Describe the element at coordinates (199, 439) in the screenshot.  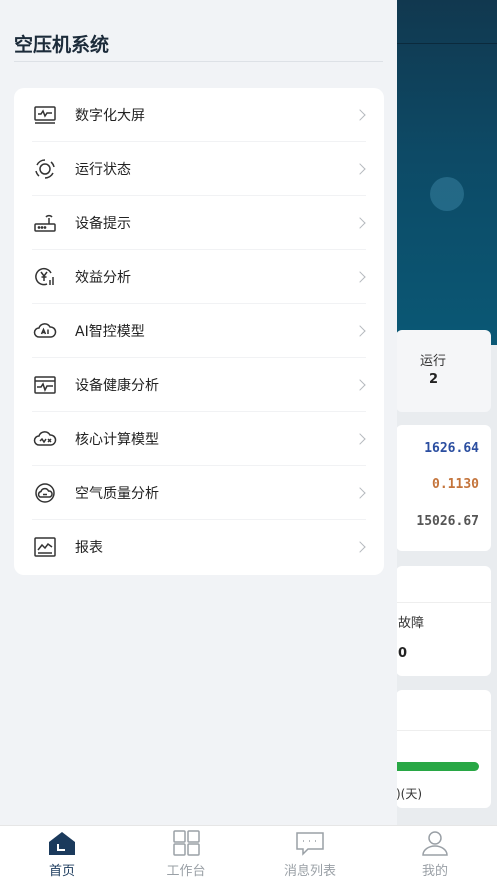
I see `menu-item-core-calc-model: 核心计算模型` at that location.